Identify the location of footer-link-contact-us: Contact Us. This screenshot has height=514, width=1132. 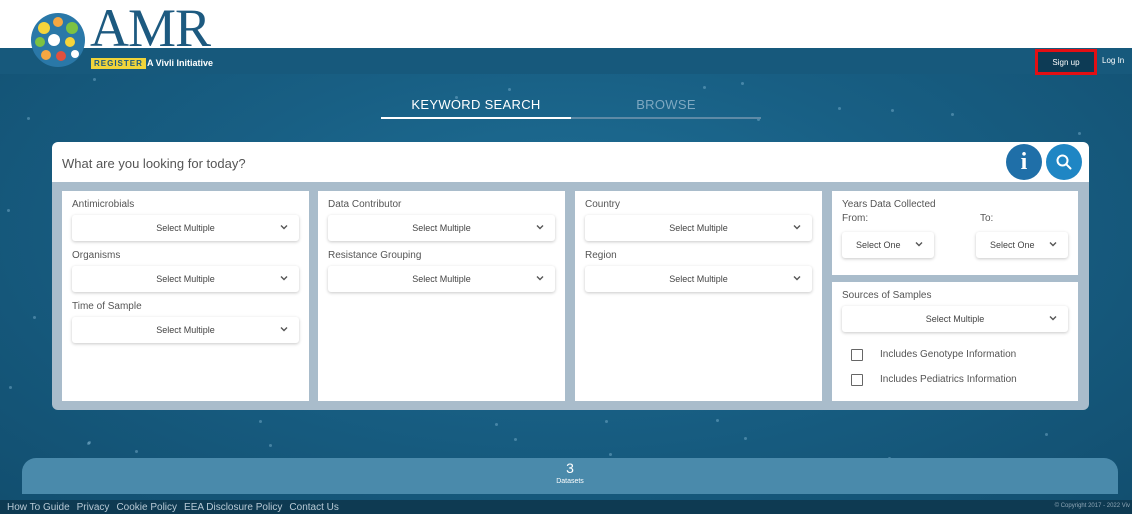
(313, 507).